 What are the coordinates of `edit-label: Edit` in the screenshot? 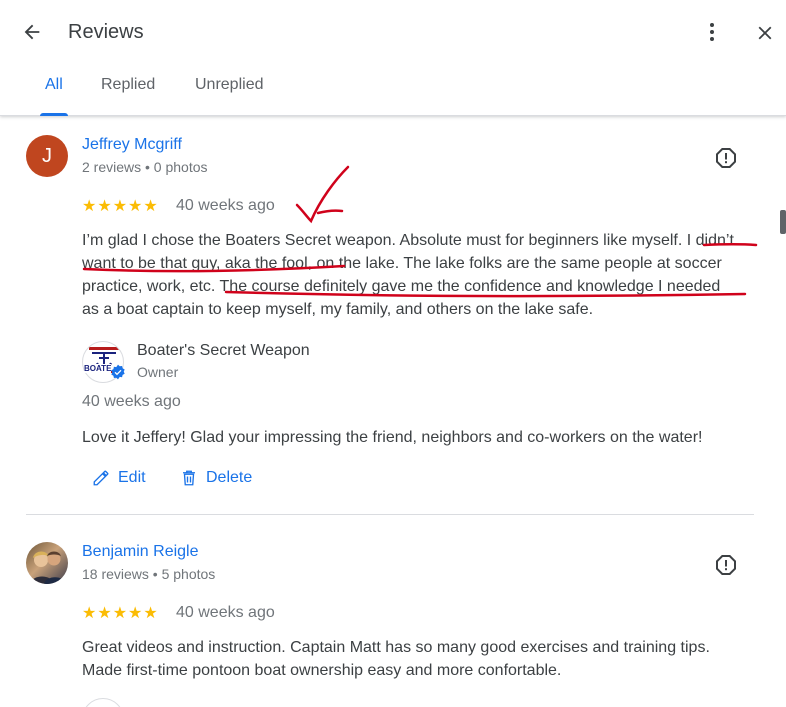 It's located at (132, 477).